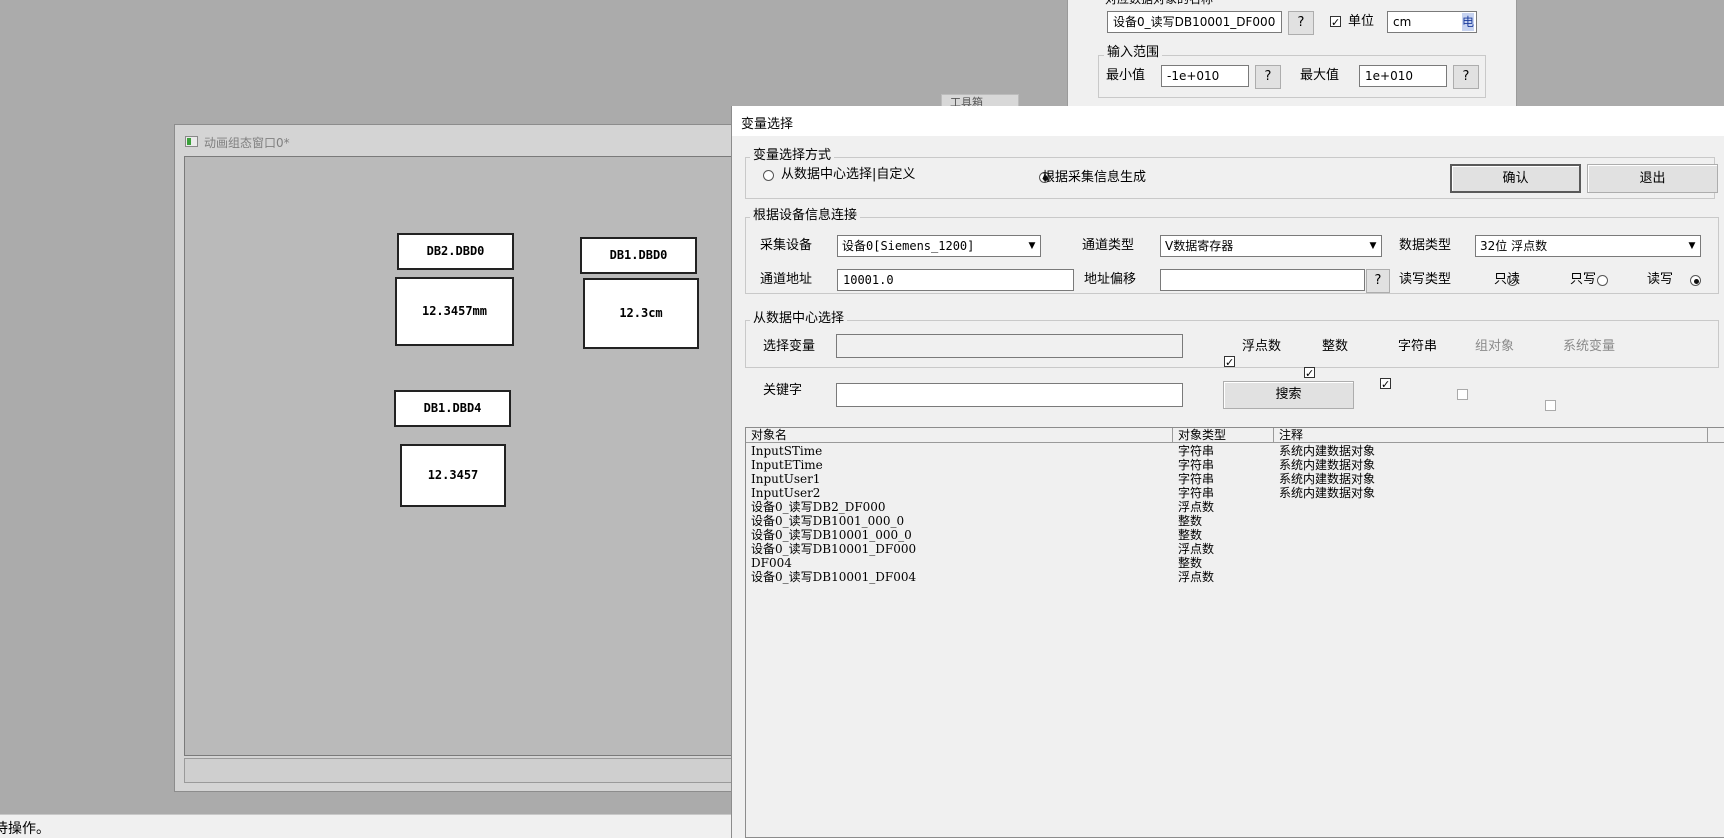  Describe the element at coordinates (247, 143) in the screenshot. I see `animation-window-title: 动画组态窗口0*` at that location.